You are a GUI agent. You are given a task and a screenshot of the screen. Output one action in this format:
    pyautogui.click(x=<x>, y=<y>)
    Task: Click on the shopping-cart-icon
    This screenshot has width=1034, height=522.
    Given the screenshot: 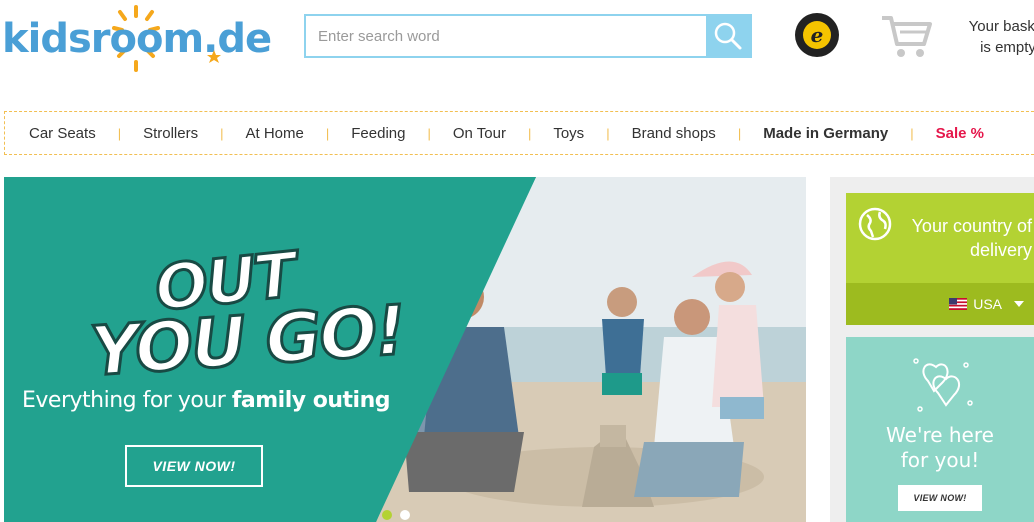 What is the action you would take?
    pyautogui.click(x=907, y=36)
    